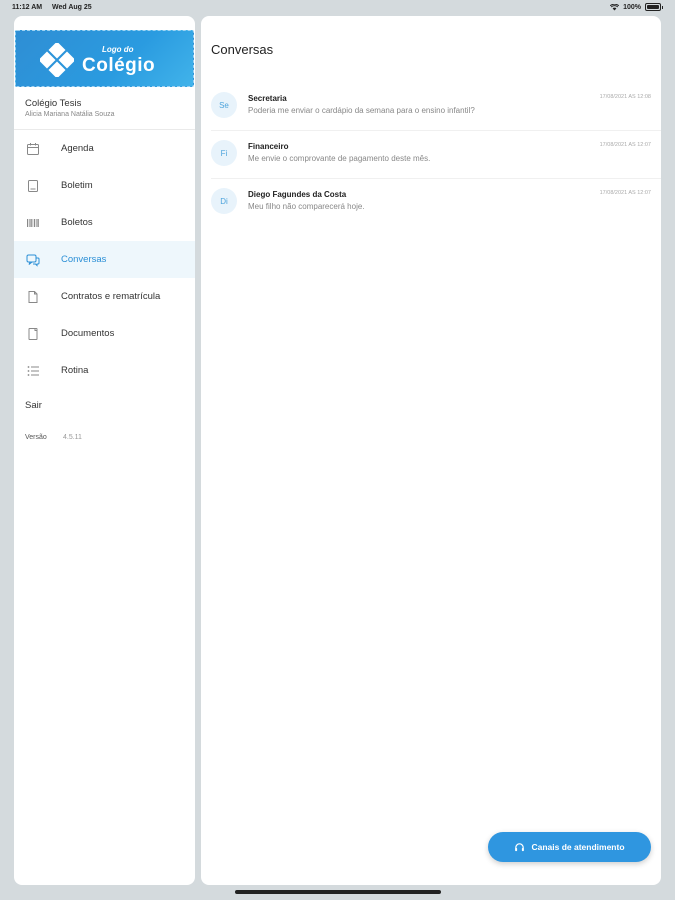  I want to click on avatar: Di, so click(224, 201).